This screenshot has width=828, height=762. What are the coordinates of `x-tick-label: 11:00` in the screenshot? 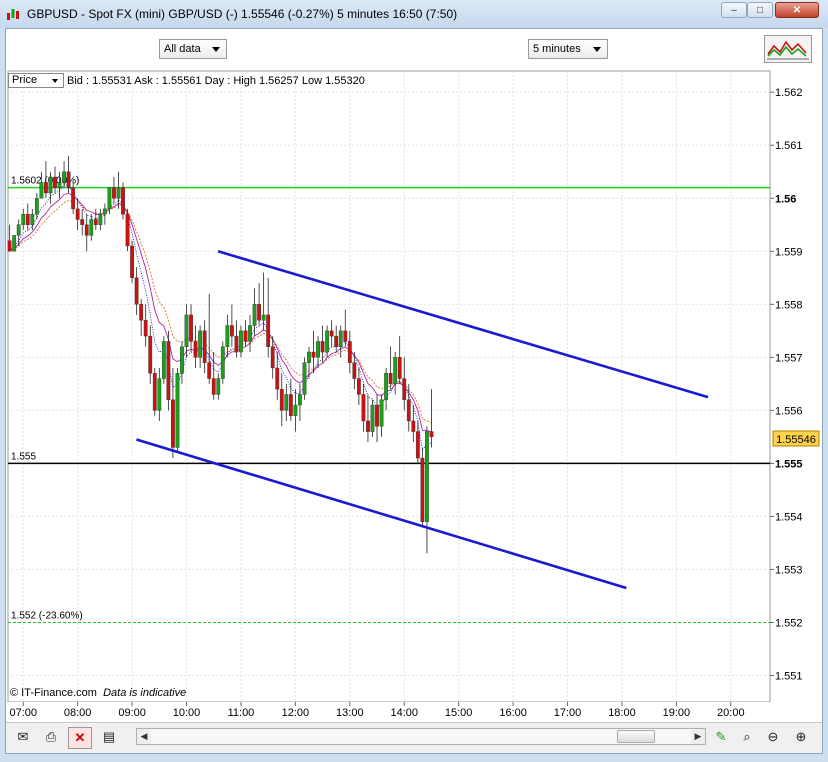 It's located at (241, 713).